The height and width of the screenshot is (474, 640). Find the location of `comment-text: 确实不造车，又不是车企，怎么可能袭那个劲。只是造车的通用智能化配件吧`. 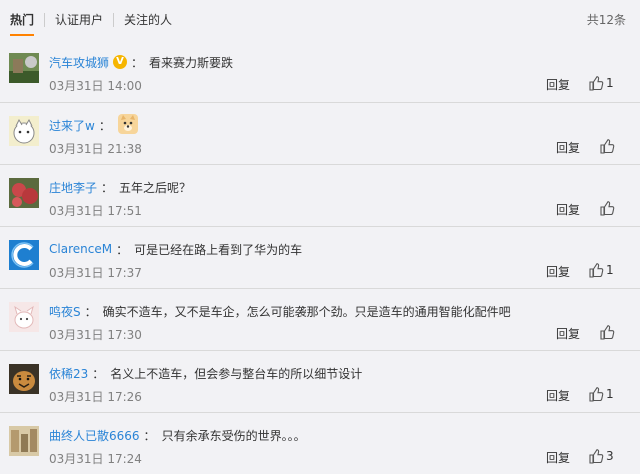

comment-text: 确实不造车，又不是车企，怎么可能袭那个劲。只是造车的通用智能化配件吧 is located at coordinates (306, 311).